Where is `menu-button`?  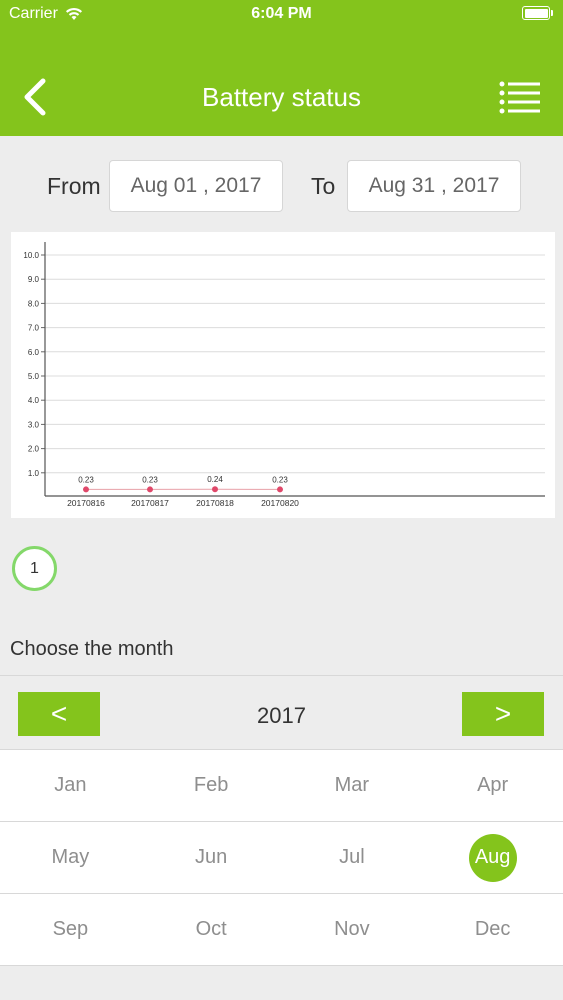
menu-button is located at coordinates (520, 97).